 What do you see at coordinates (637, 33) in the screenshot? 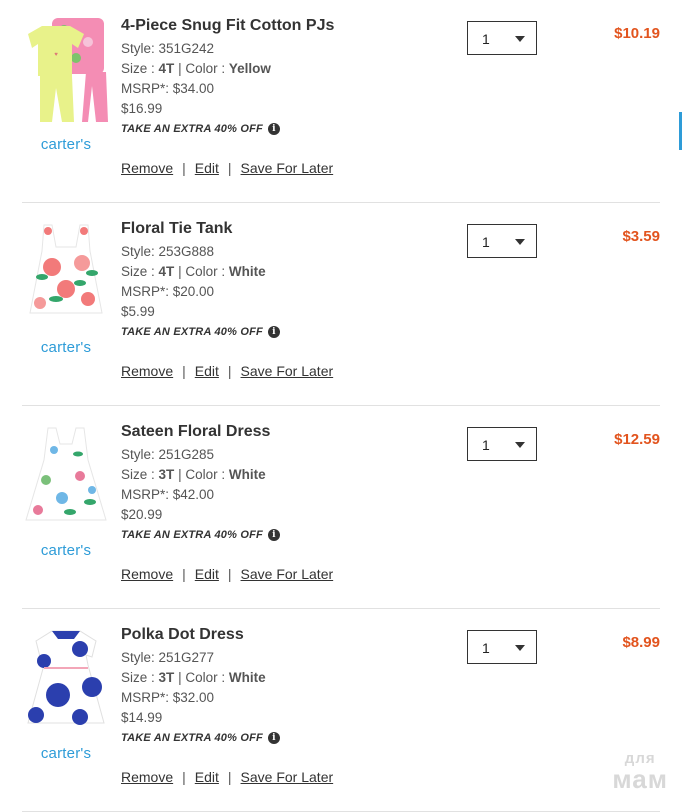
I see `item-total-price: $10.19` at bounding box center [637, 33].